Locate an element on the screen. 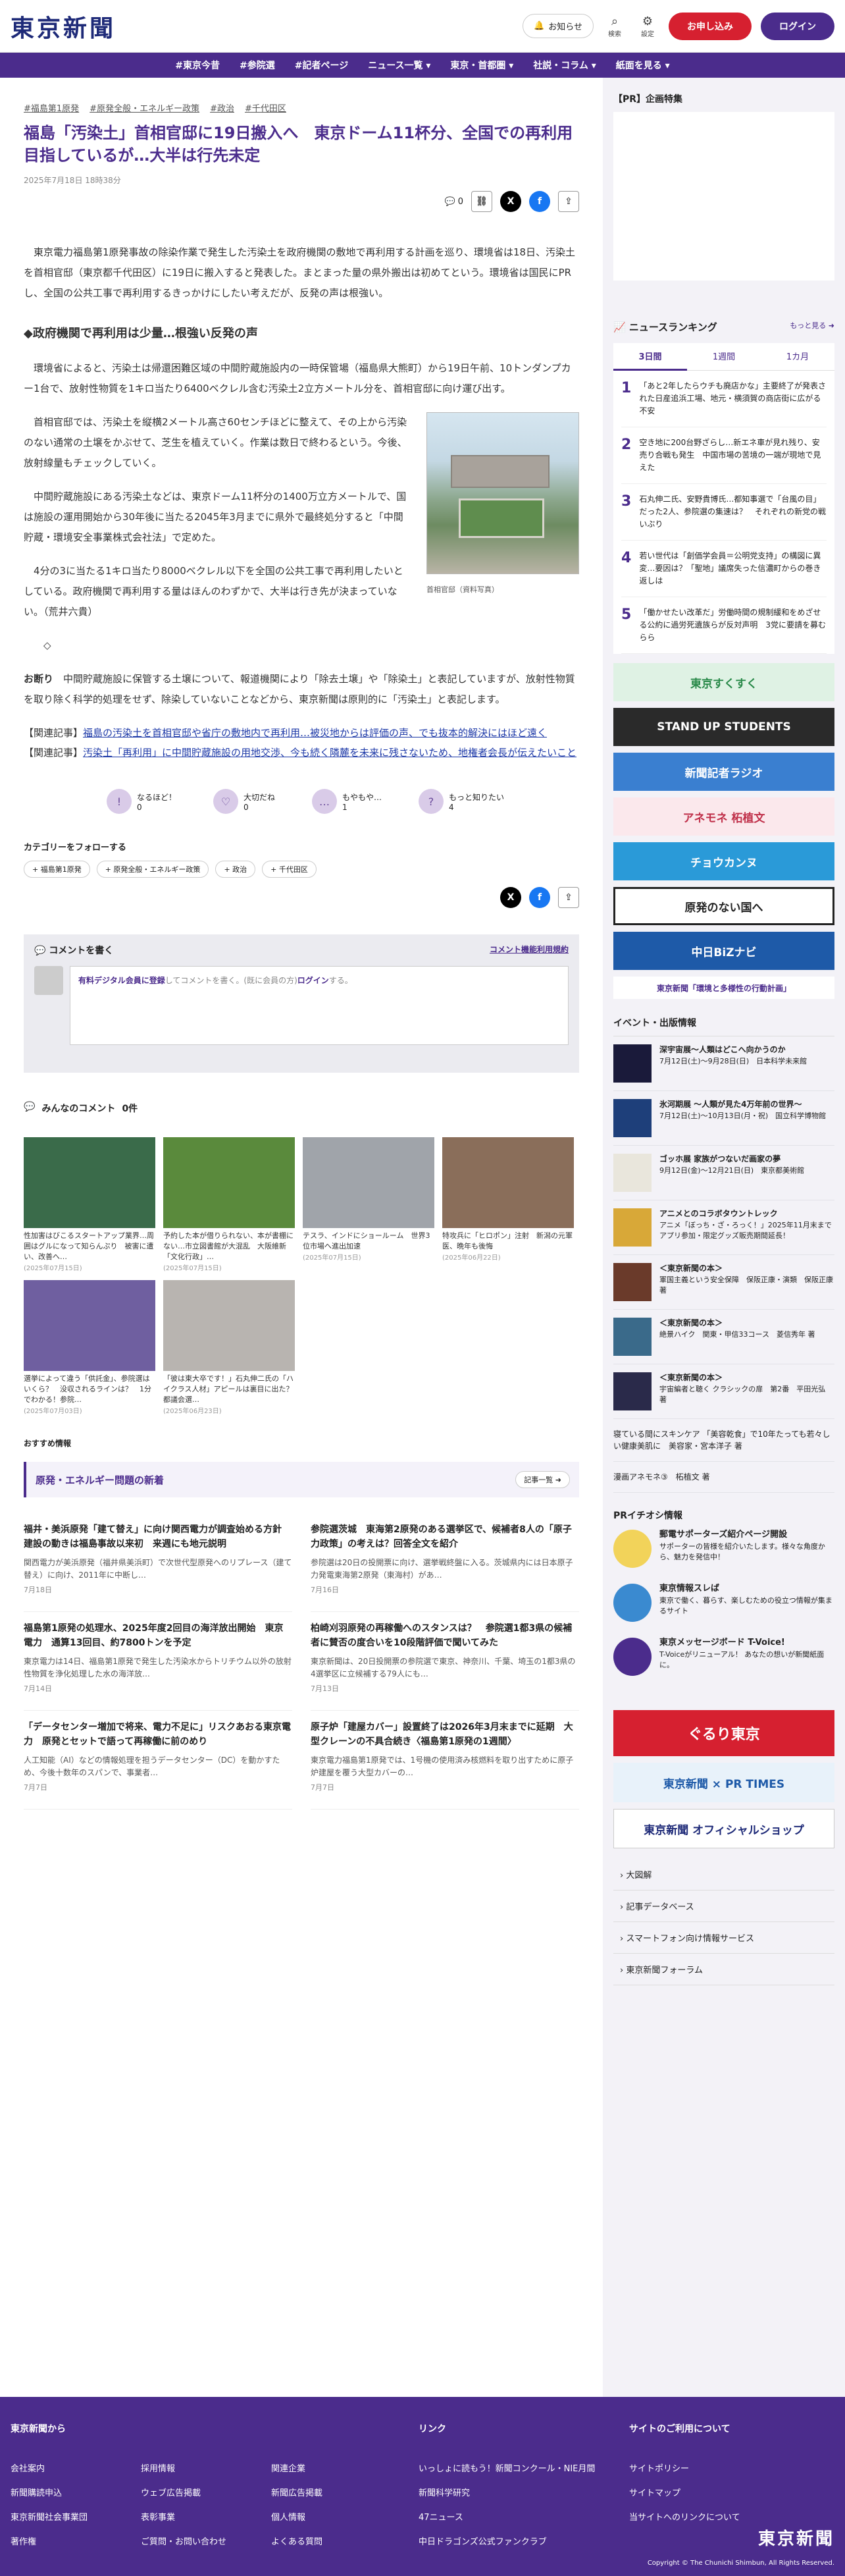  footer-link: よくある質問 is located at coordinates (320, 2541).